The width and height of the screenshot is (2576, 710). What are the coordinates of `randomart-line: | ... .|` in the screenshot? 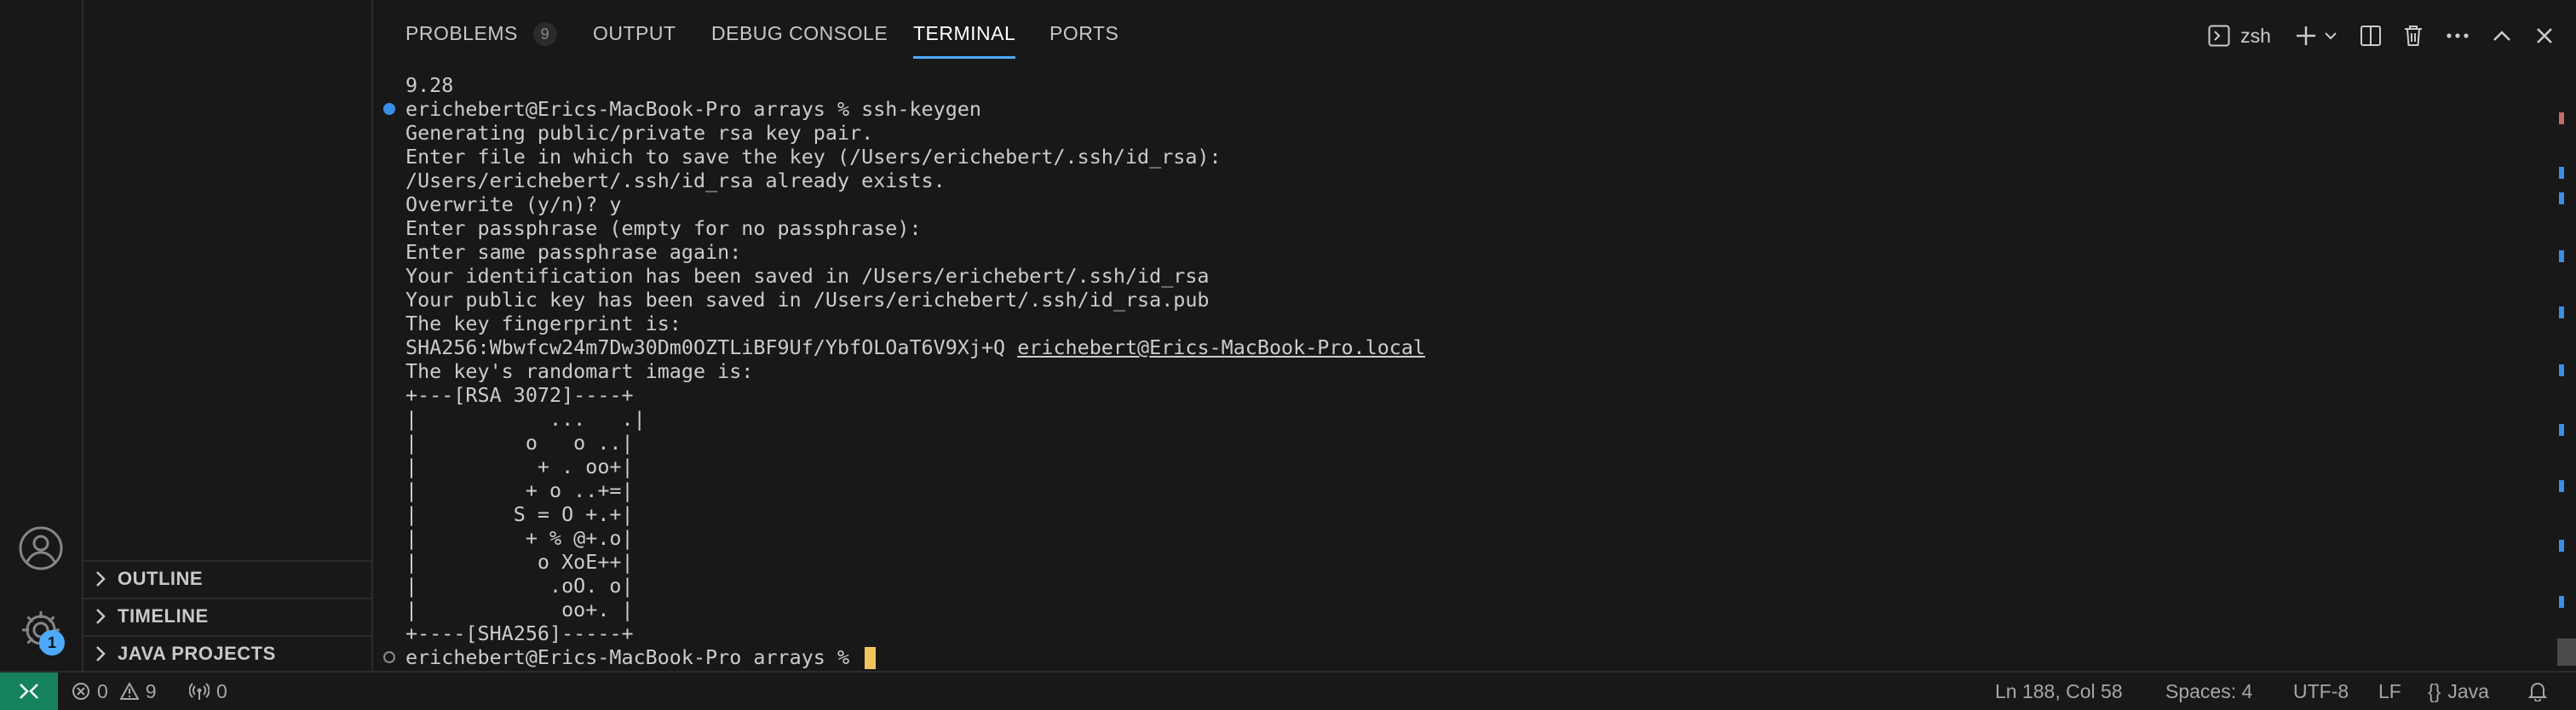 It's located at (525, 419).